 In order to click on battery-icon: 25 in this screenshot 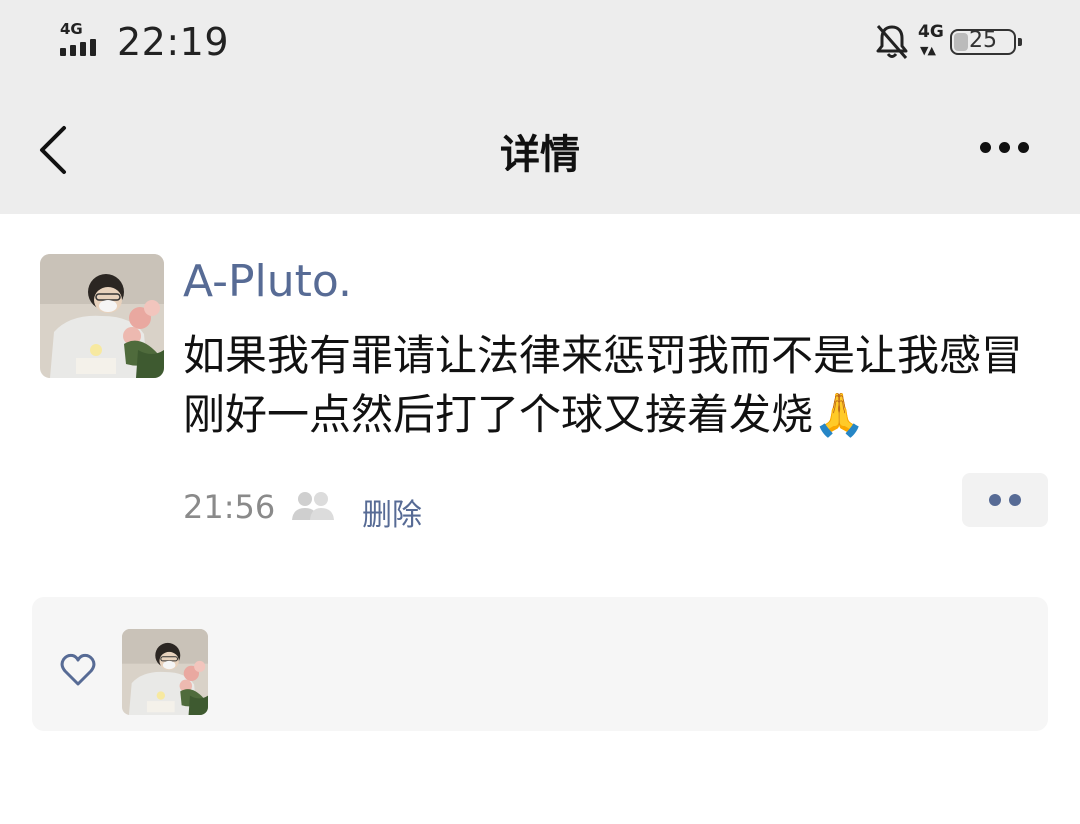, I will do `click(986, 41)`.